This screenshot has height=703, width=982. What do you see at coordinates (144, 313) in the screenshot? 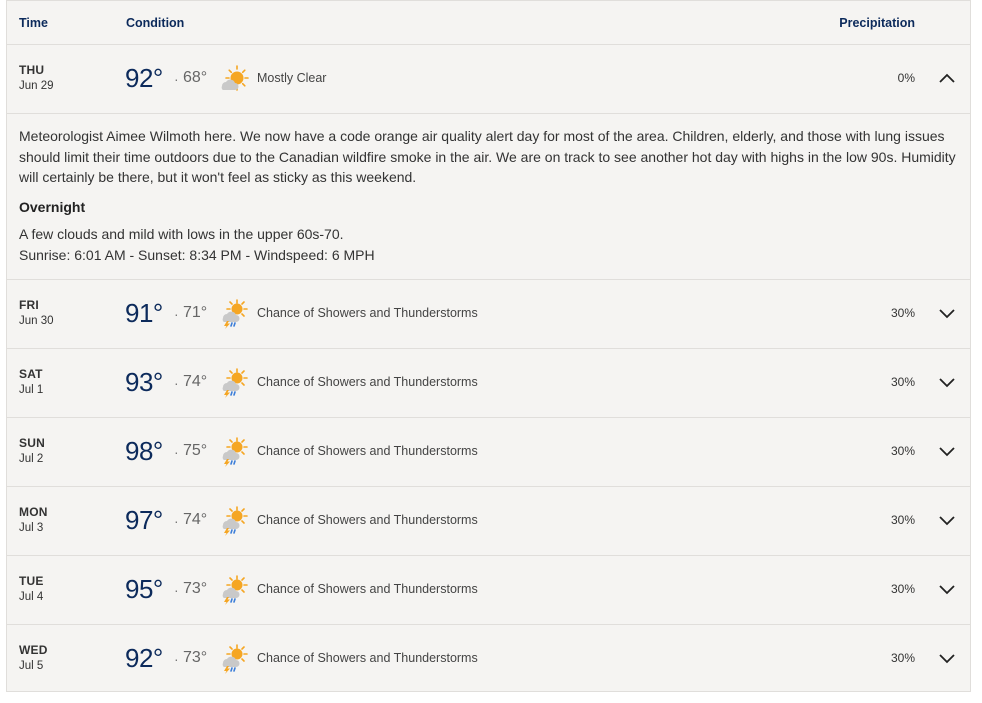
I see `high-temp: 91°` at bounding box center [144, 313].